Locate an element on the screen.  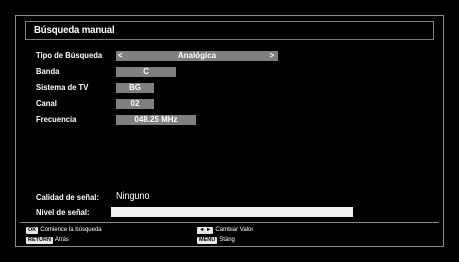
panel-title: Búsqueda manual is located at coordinates (74, 30).